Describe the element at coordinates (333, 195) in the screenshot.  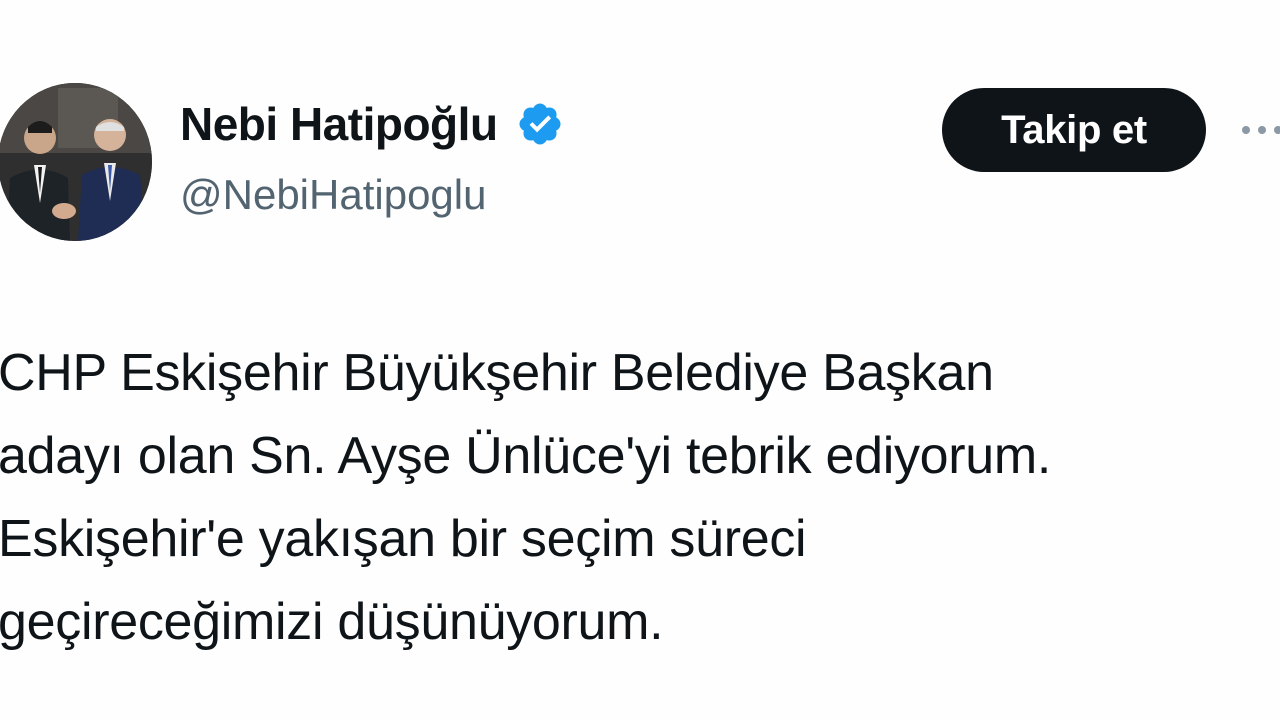
I see `author-handle: @NebiHatipoglu` at that location.